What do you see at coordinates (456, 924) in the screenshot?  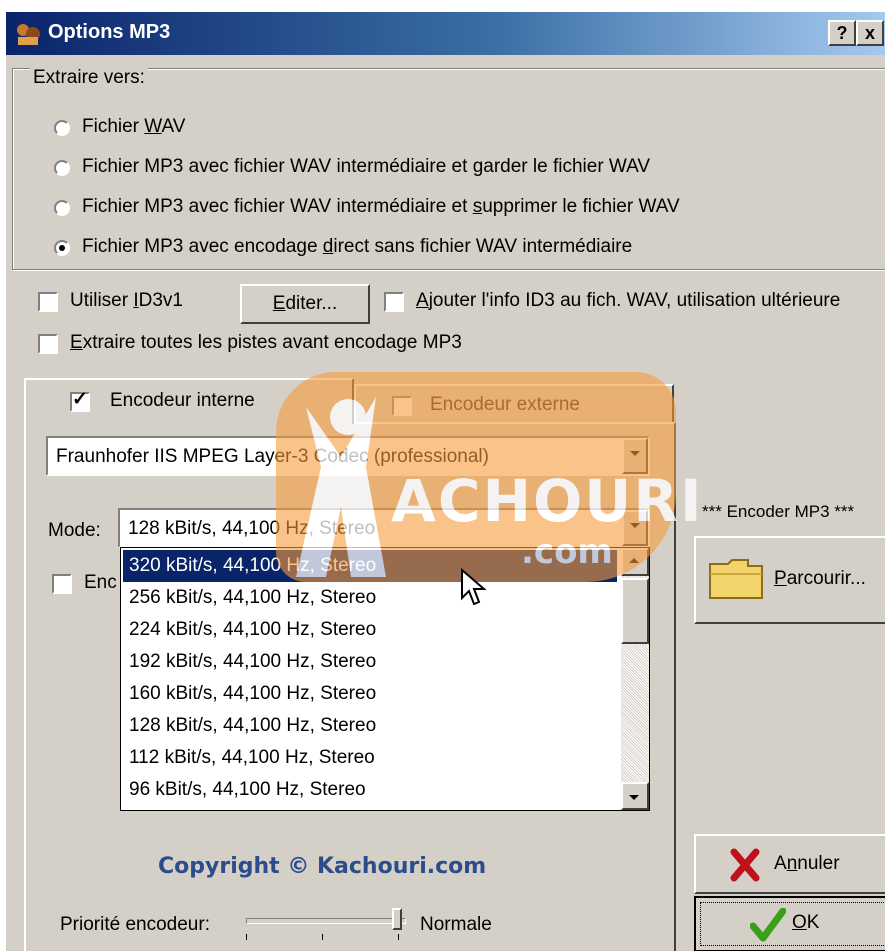 I see `priority-value: Normale` at bounding box center [456, 924].